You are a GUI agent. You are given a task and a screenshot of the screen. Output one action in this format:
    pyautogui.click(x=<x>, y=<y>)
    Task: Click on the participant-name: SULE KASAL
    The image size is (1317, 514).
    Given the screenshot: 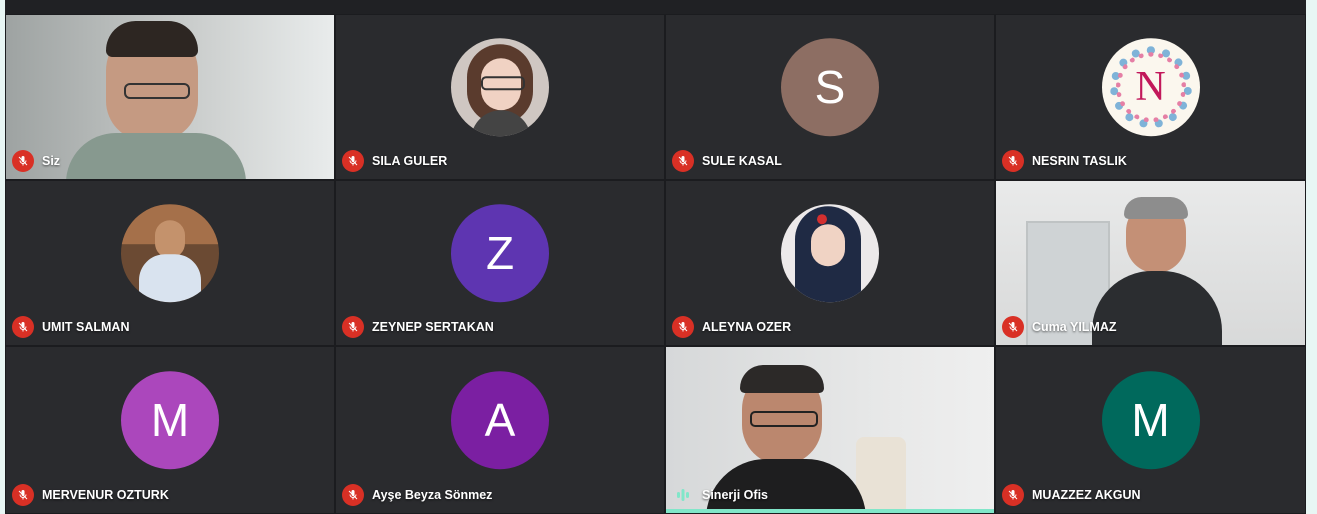 What is the action you would take?
    pyautogui.click(x=742, y=161)
    